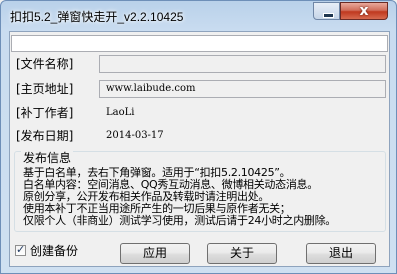 This screenshot has height=274, width=397. What do you see at coordinates (47, 158) in the screenshot?
I see `release-info-title: 发布信息` at bounding box center [47, 158].